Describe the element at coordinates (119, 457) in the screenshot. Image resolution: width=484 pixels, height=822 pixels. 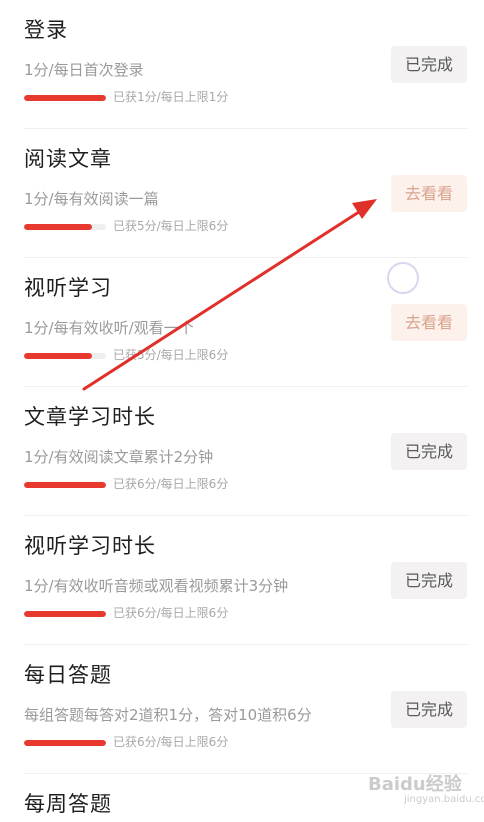
I see `task-description: 1分/有效阅读文章累计2分钟` at that location.